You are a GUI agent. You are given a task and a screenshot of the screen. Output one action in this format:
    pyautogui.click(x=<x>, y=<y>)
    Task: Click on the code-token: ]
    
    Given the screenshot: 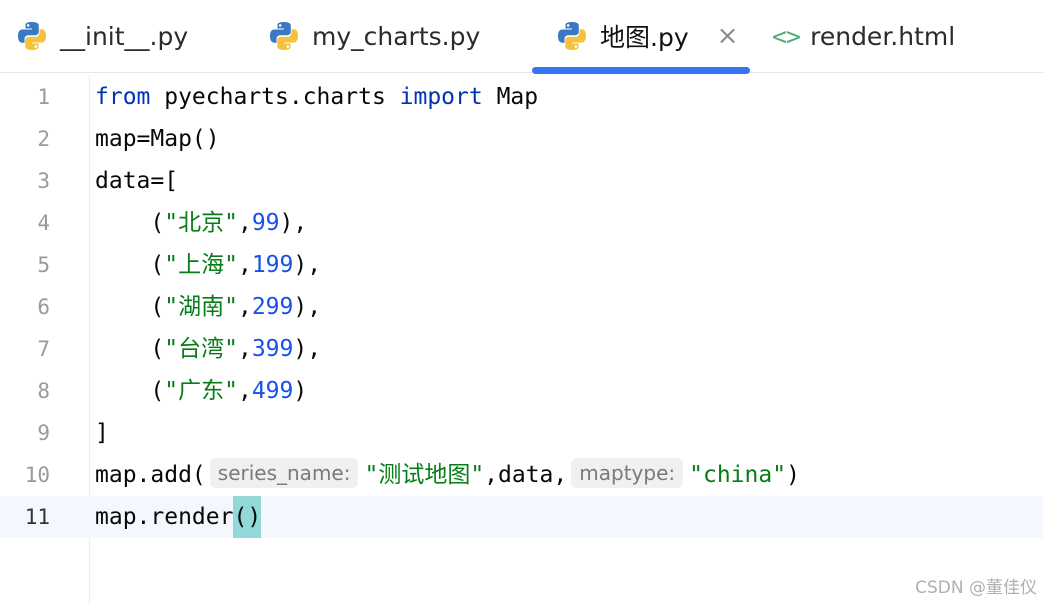 What is the action you would take?
    pyautogui.click(x=102, y=433)
    